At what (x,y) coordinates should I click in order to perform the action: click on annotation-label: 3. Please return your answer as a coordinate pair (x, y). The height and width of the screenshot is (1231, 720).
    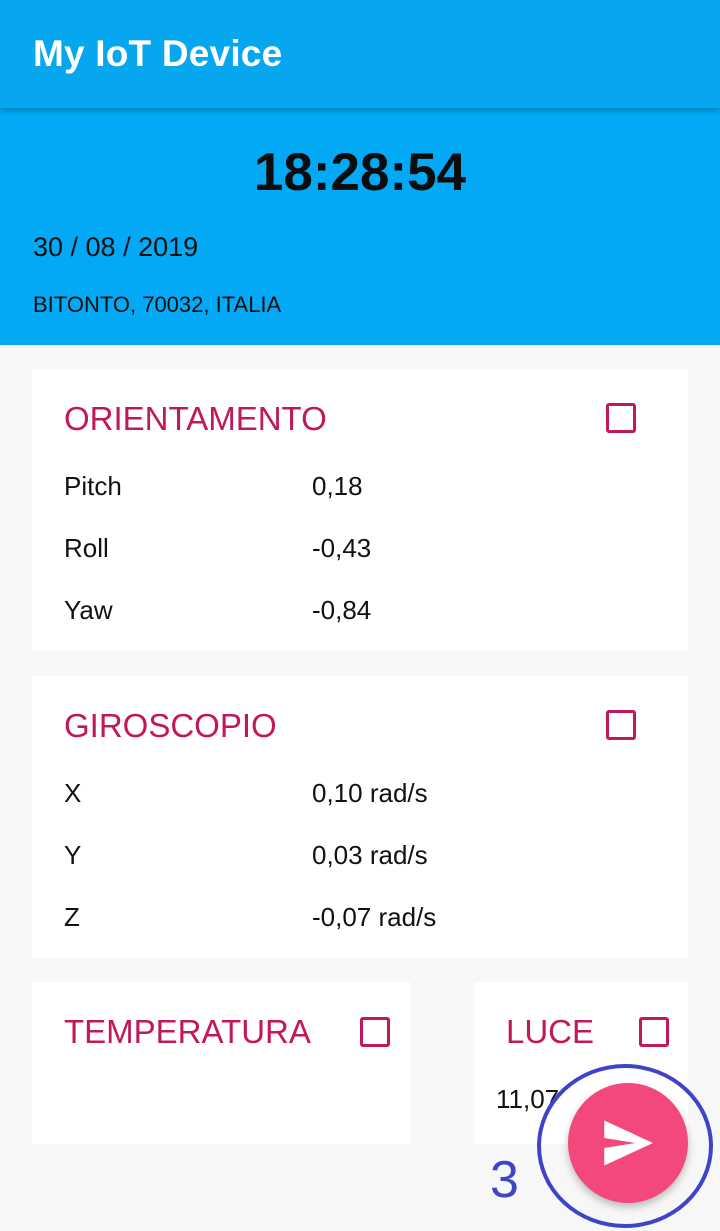
    Looking at the image, I should click on (504, 1180).